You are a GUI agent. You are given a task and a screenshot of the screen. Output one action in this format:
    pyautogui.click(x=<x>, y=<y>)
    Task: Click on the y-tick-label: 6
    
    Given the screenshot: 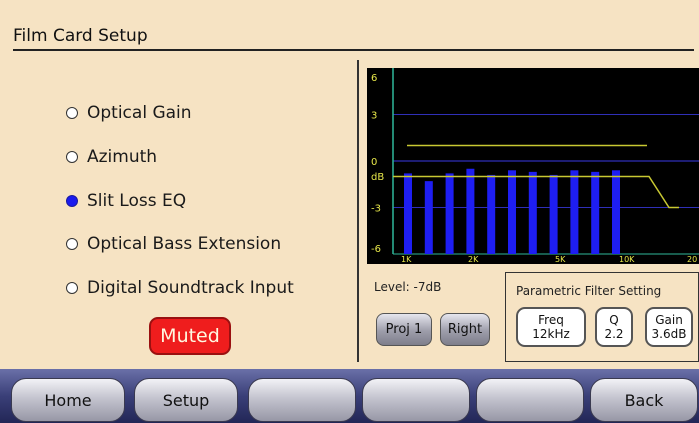 What is the action you would take?
    pyautogui.click(x=374, y=78)
    